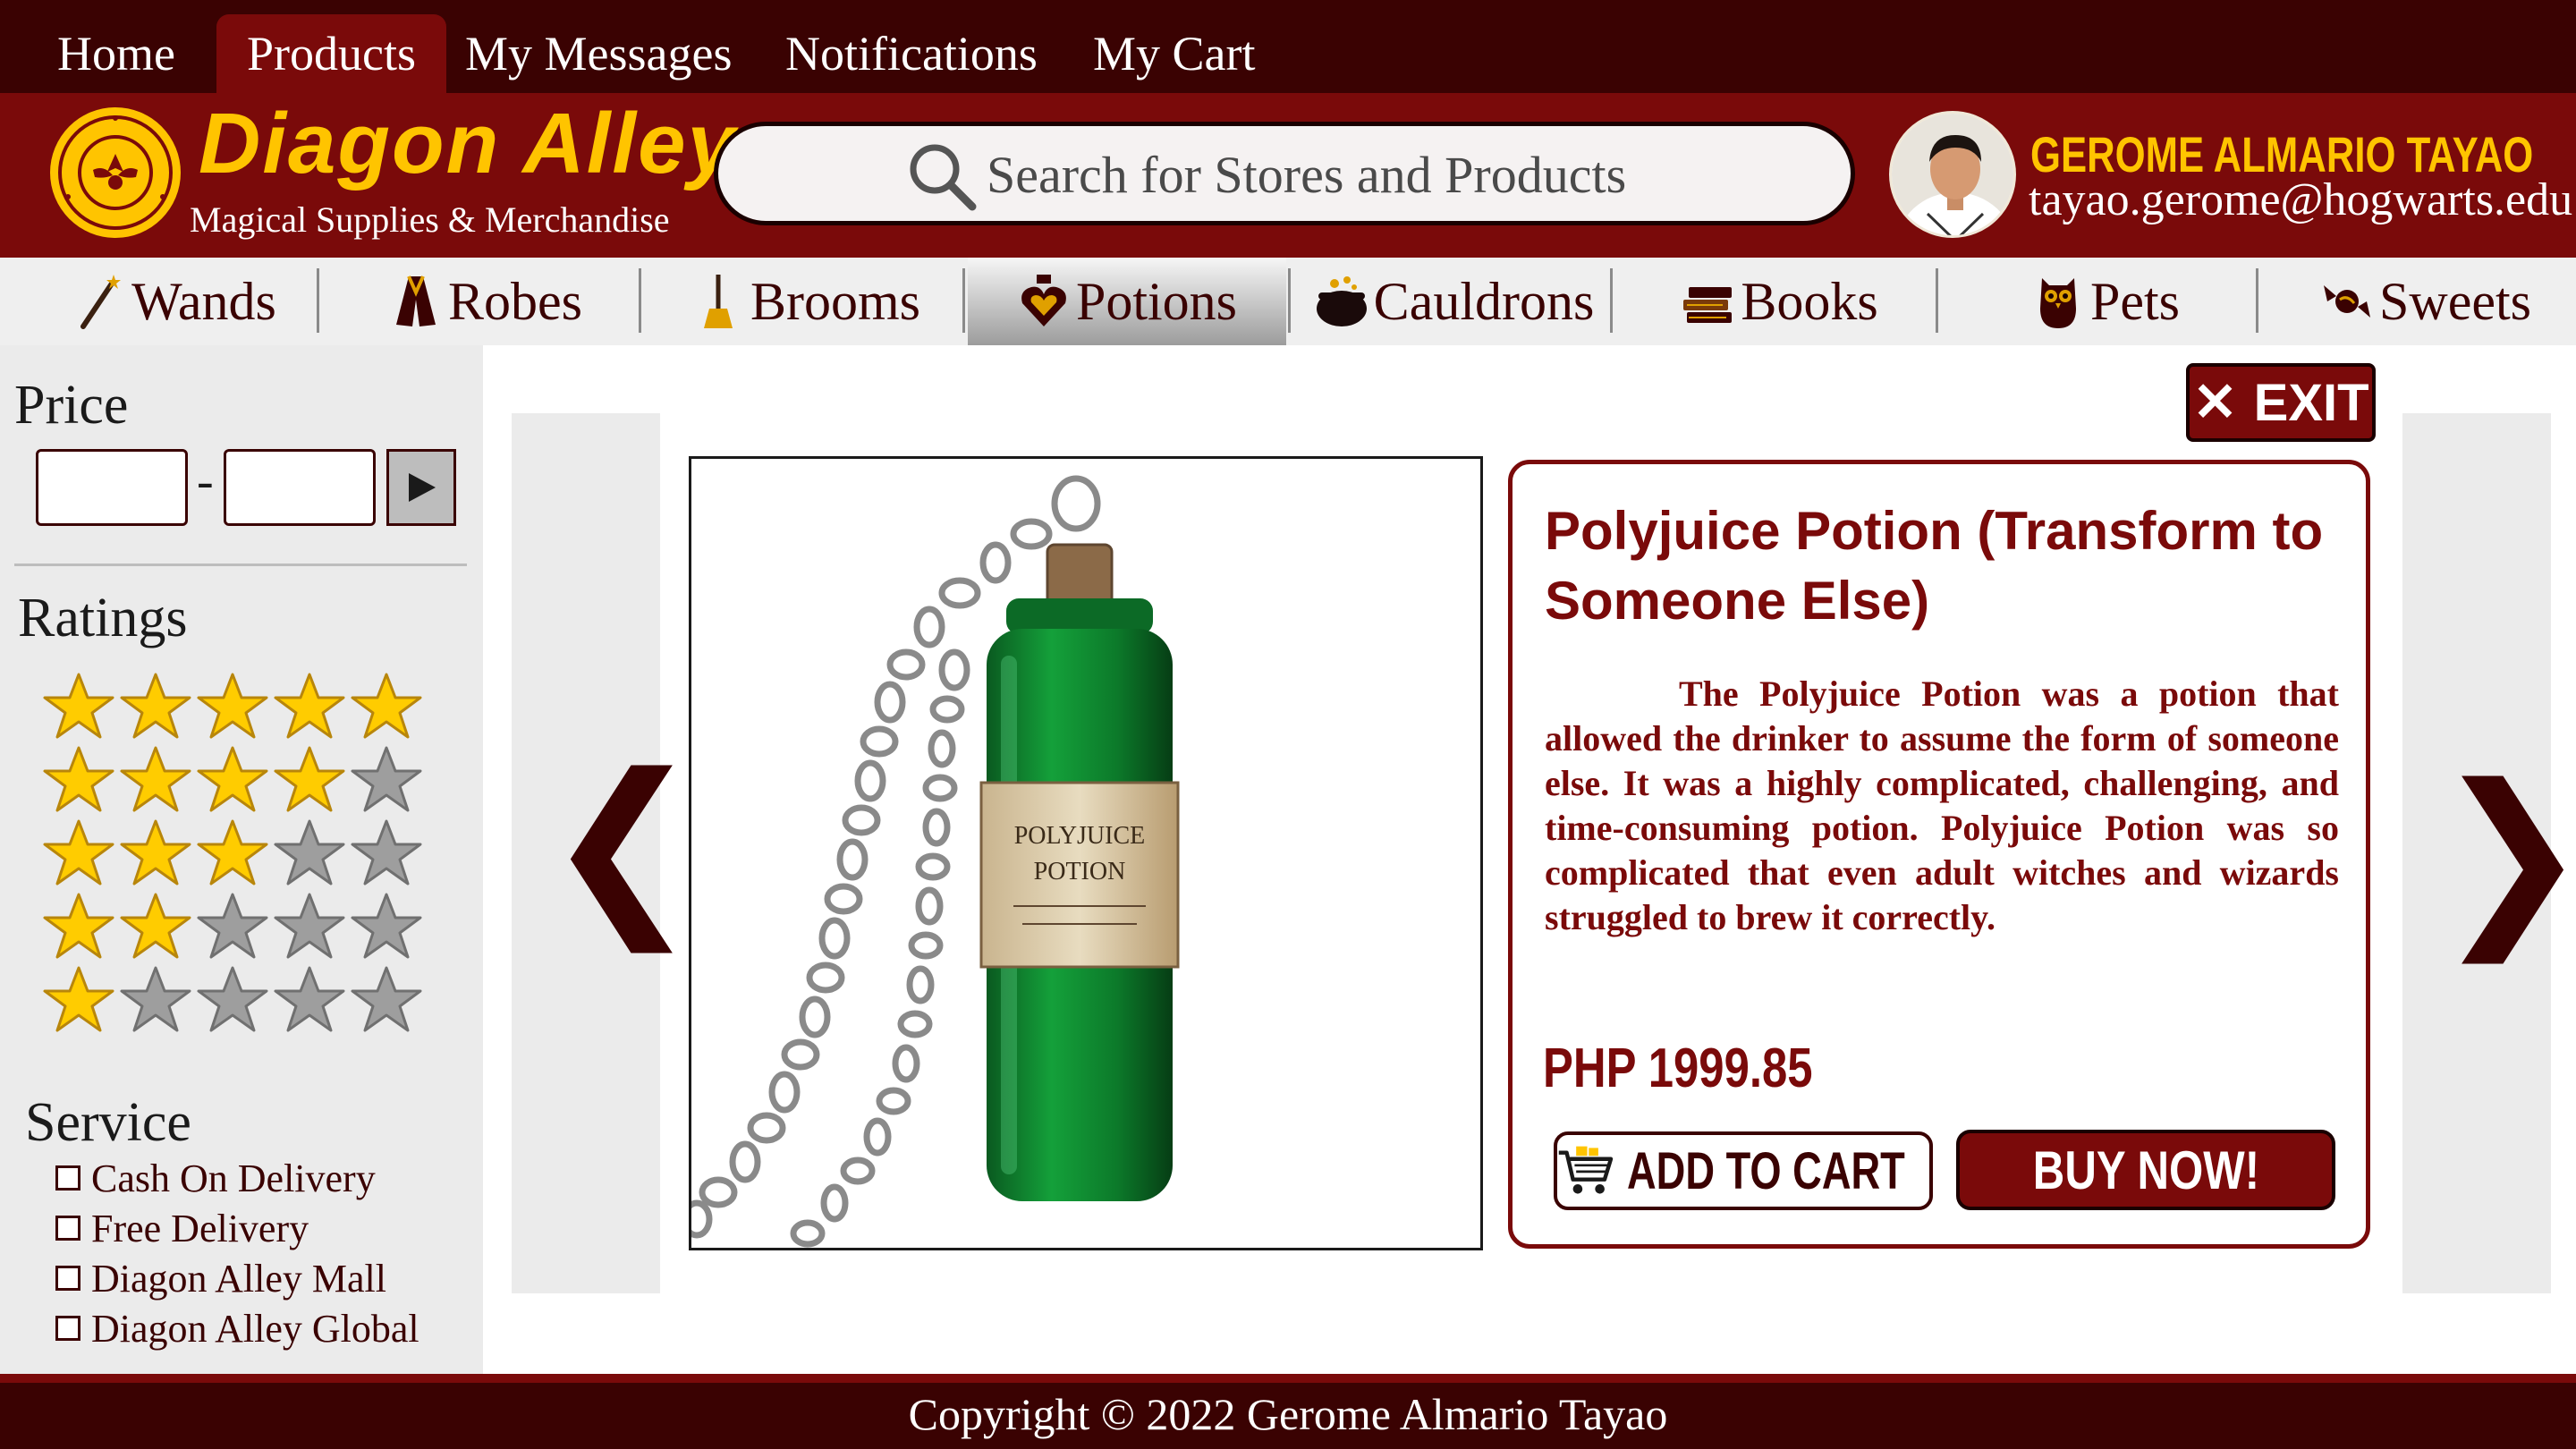  I want to click on service-heading: Service, so click(108, 1122).